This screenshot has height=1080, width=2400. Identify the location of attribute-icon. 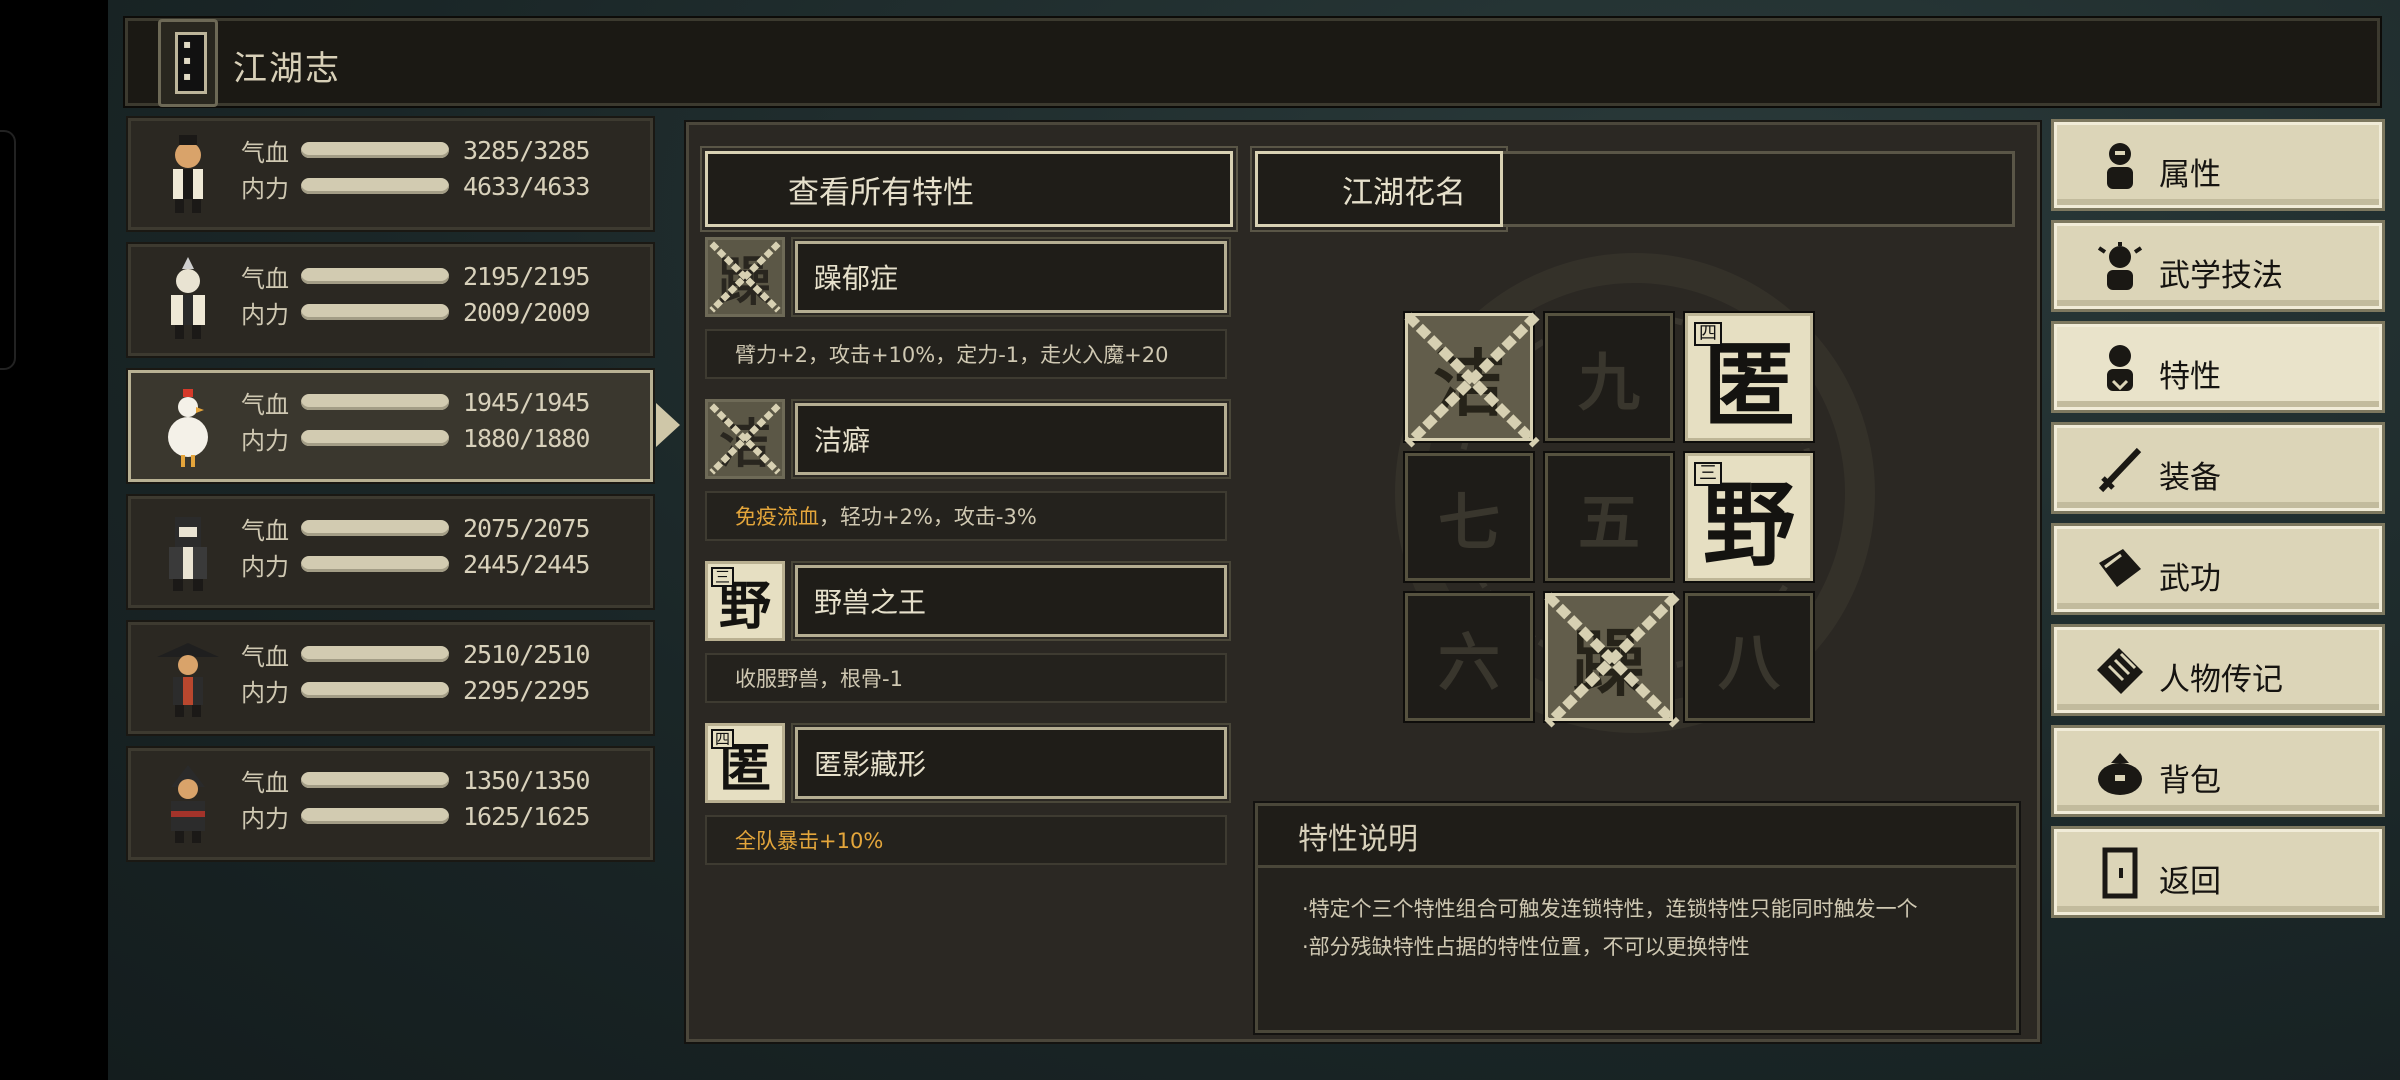
(2120, 166).